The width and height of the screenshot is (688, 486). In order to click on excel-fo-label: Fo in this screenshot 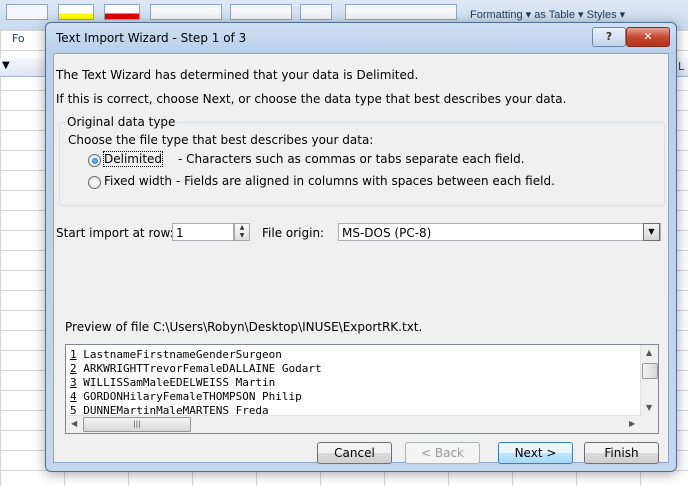, I will do `click(18, 38)`.